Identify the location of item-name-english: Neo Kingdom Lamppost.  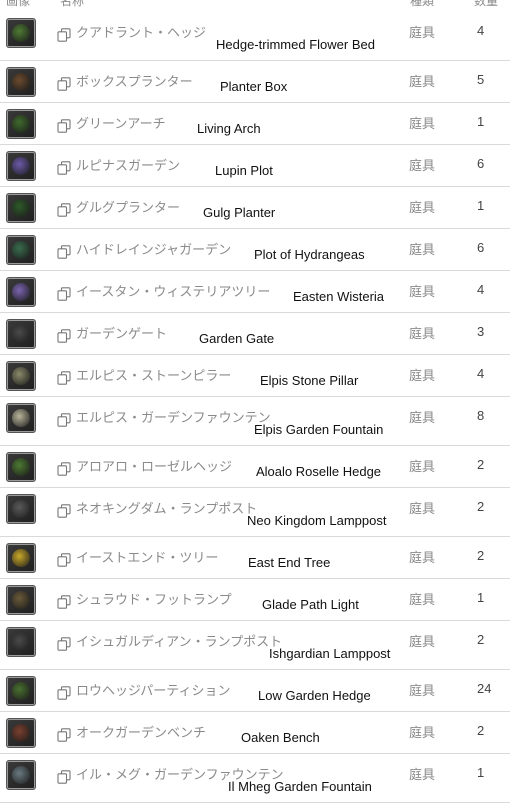
(317, 520).